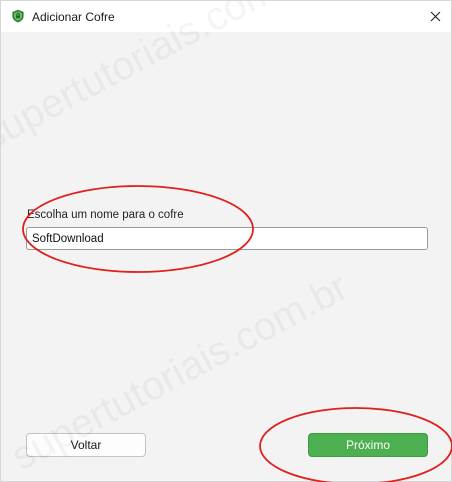 The height and width of the screenshot is (482, 452). I want to click on close-button, so click(435, 16).